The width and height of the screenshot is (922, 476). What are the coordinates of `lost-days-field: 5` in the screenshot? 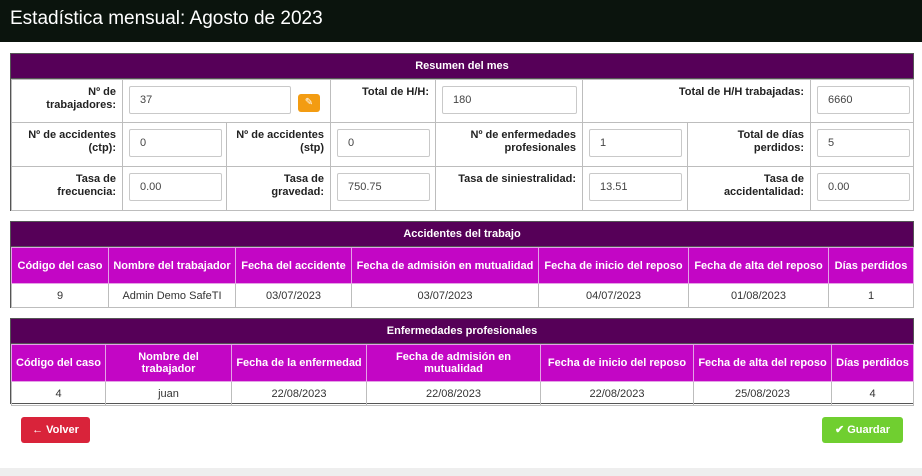 It's located at (864, 143).